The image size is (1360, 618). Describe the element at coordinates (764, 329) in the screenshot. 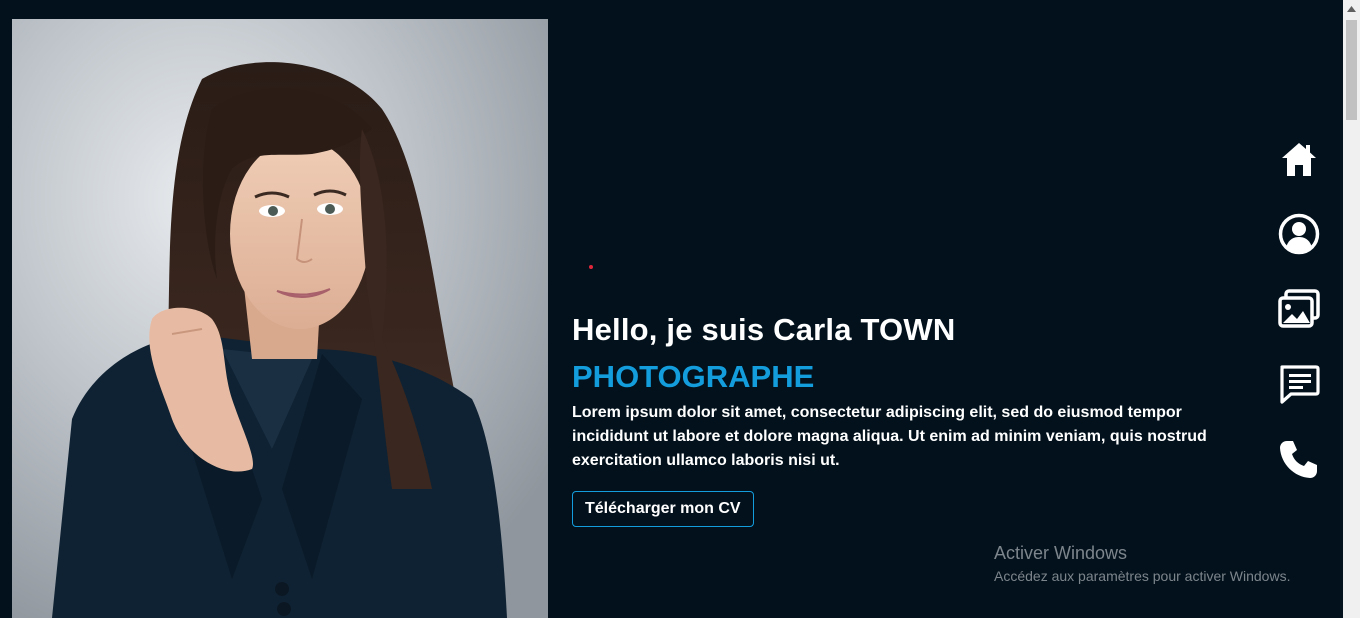

I see `hero-greeting: Hello, je suis Carla TOWN` at that location.